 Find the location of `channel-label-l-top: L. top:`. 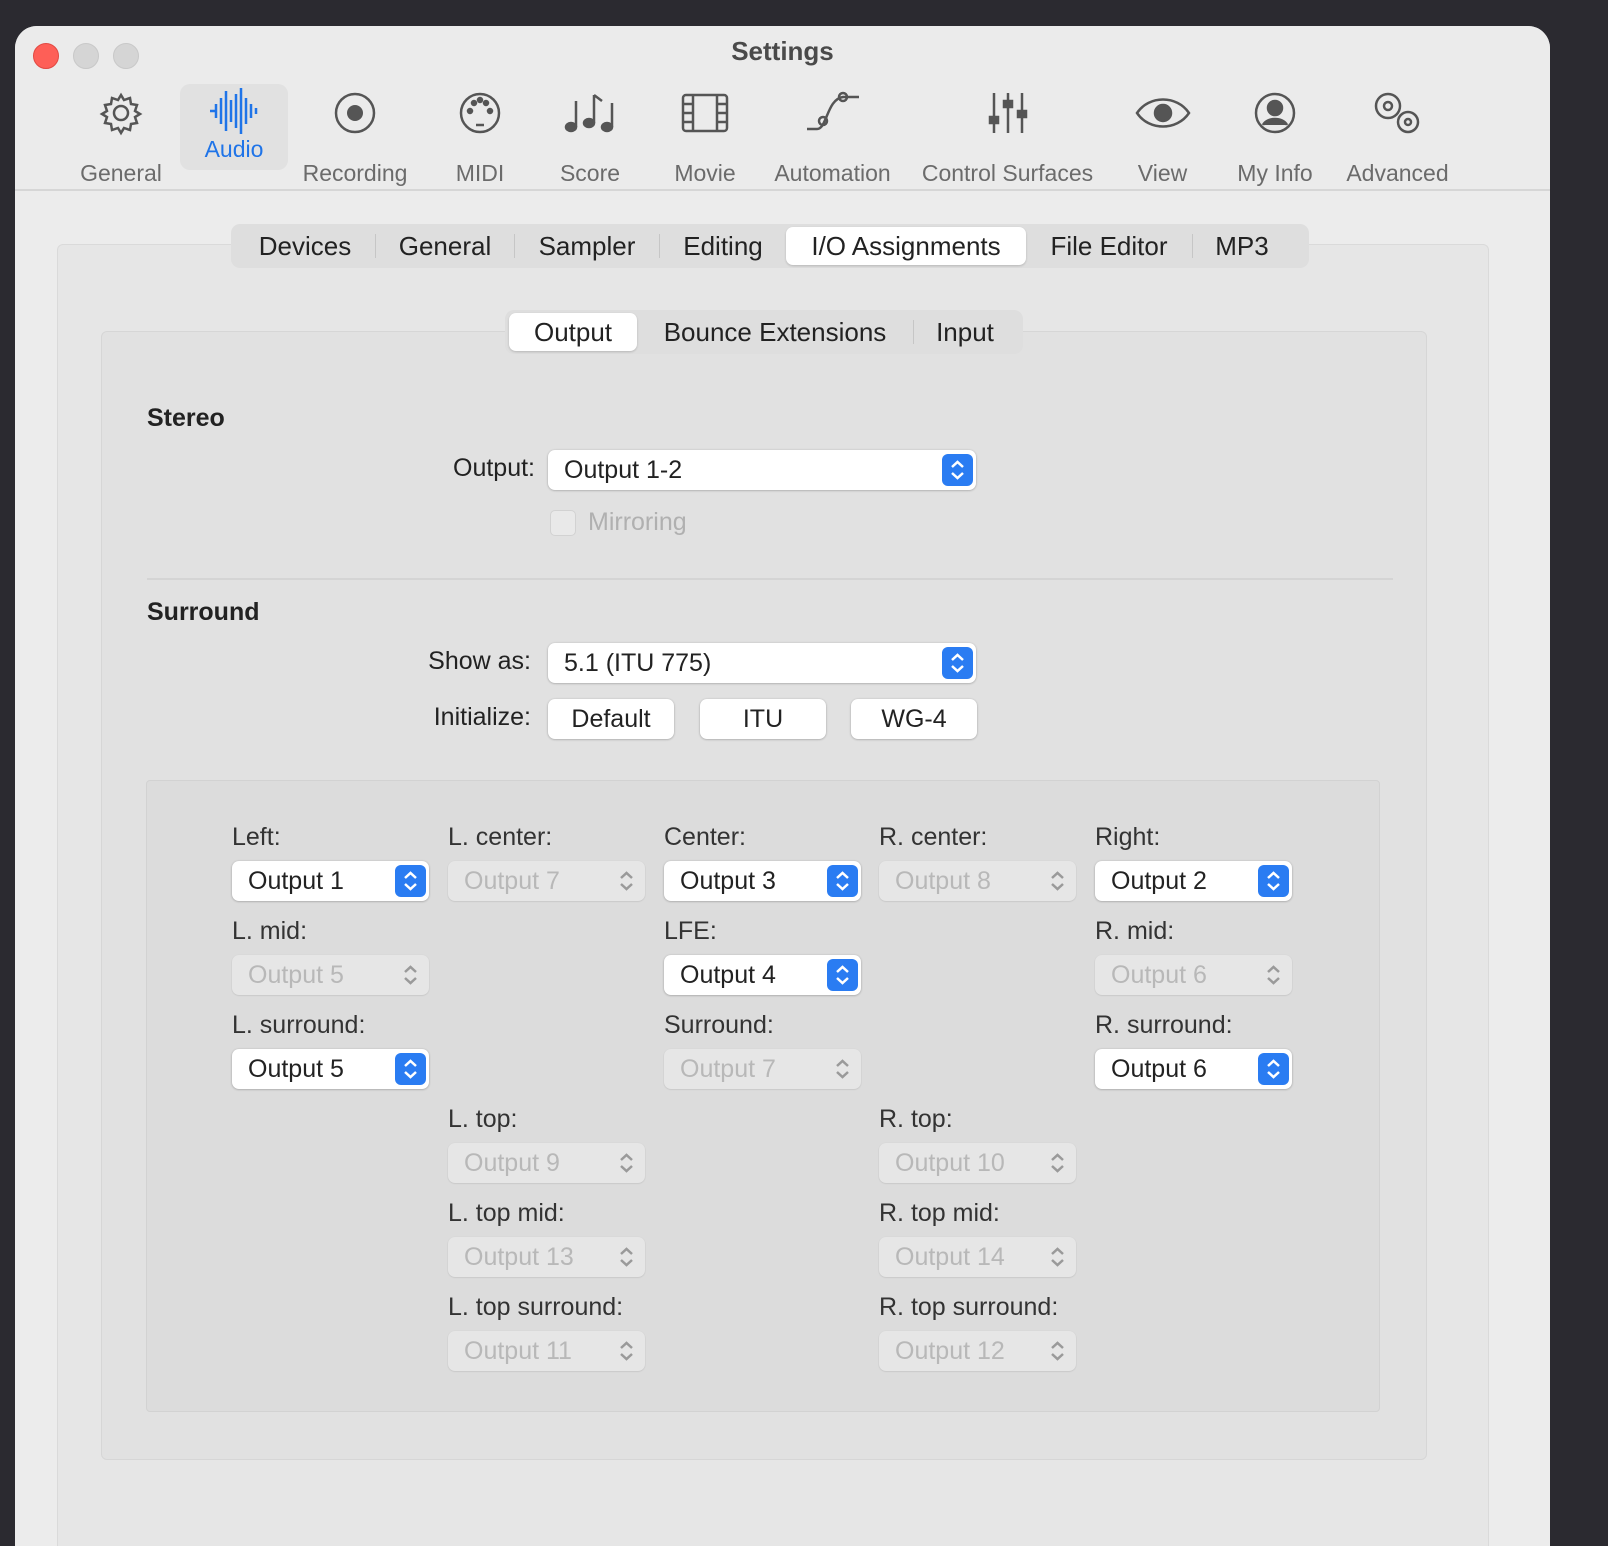

channel-label-l-top: L. top: is located at coordinates (483, 1119).